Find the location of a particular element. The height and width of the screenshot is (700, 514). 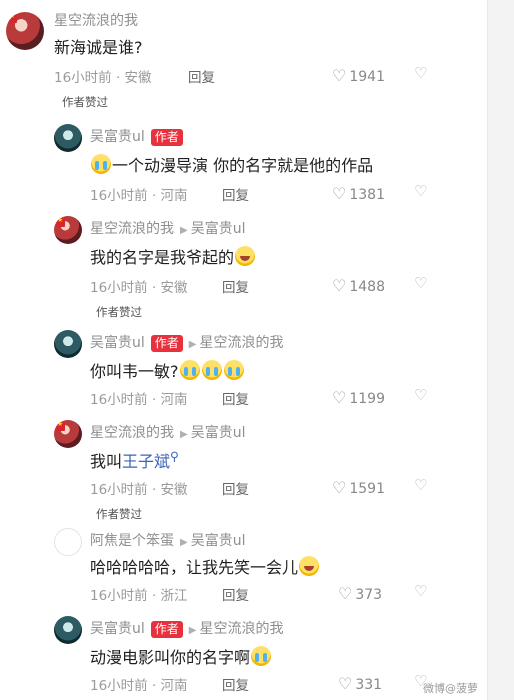

like-count: 1381 is located at coordinates (367, 195).